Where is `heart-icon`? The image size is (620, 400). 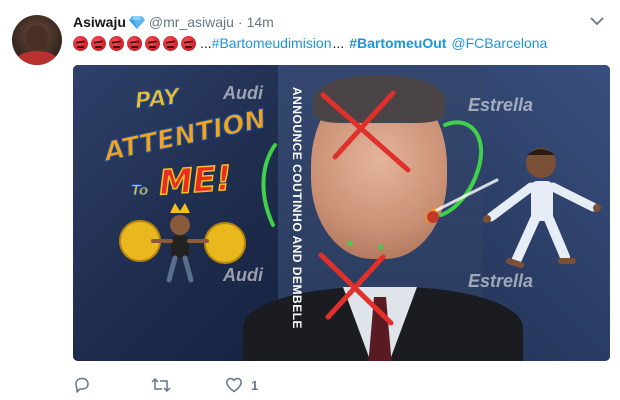 heart-icon is located at coordinates (234, 385).